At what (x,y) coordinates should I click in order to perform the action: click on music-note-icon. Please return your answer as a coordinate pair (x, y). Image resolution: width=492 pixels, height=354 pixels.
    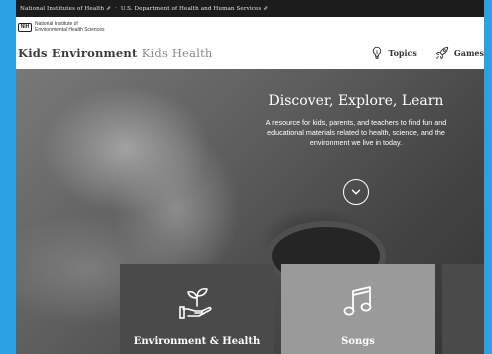
    Looking at the image, I should click on (357, 301).